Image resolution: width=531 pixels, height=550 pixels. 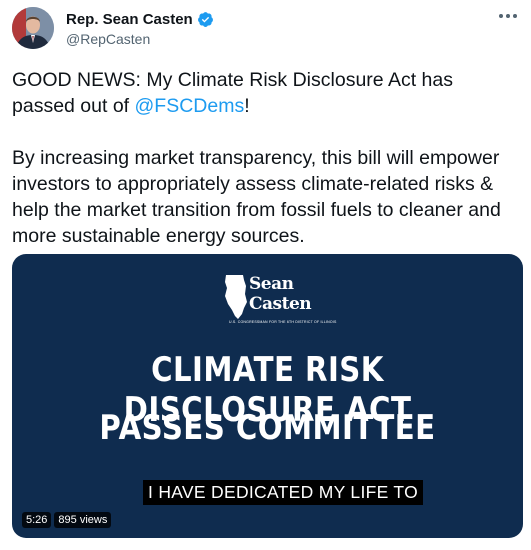 What do you see at coordinates (205, 19) in the screenshot?
I see `verified-badge-icon` at bounding box center [205, 19].